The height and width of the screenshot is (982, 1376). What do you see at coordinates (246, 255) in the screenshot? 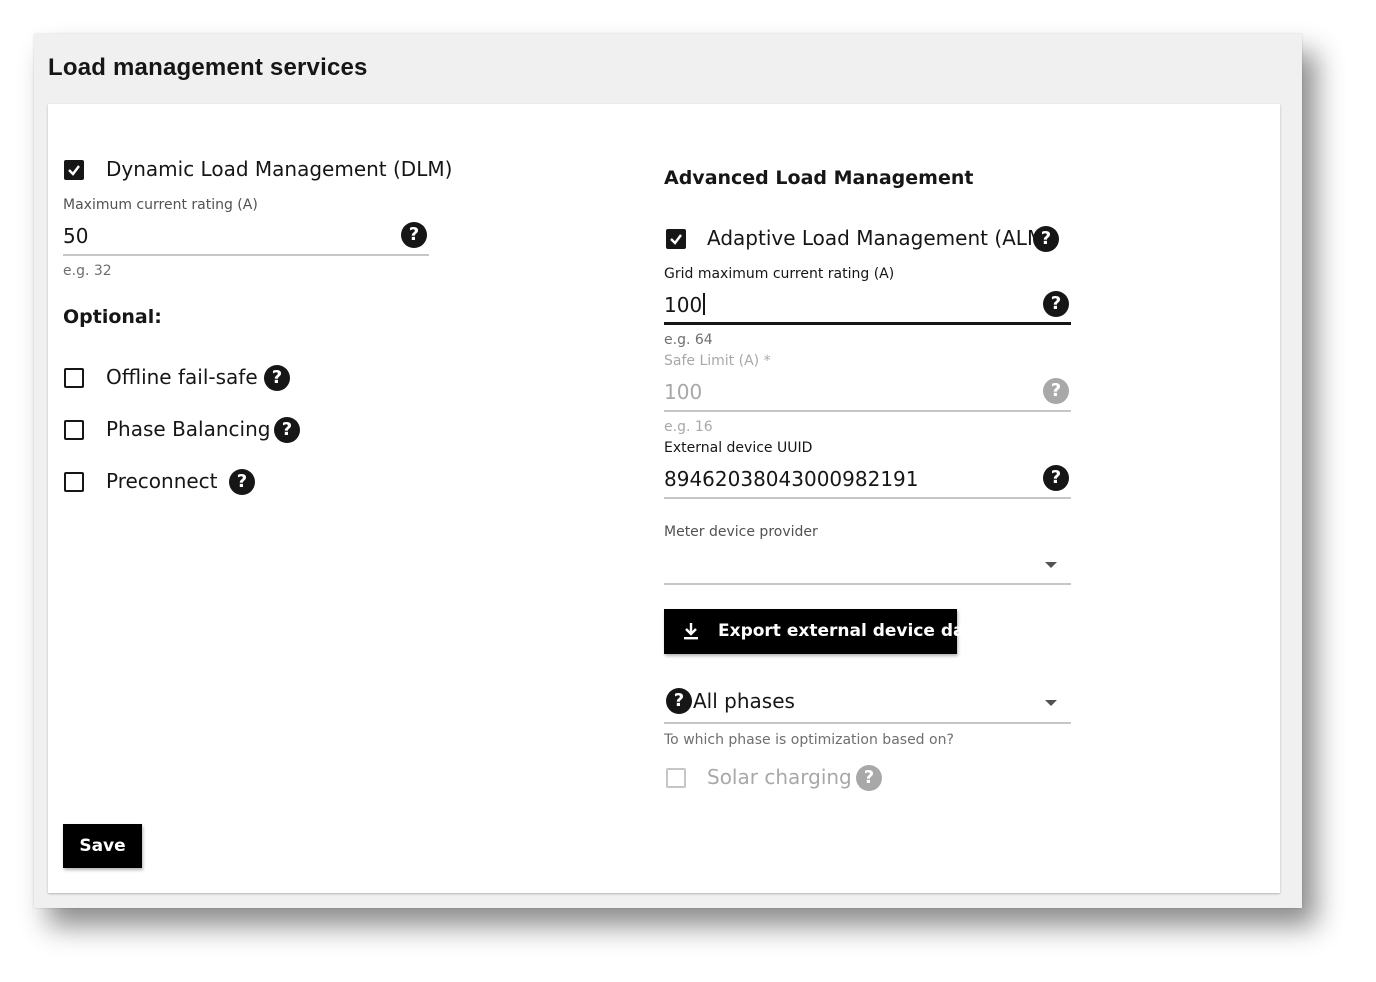
I see `max-current-underline` at bounding box center [246, 255].